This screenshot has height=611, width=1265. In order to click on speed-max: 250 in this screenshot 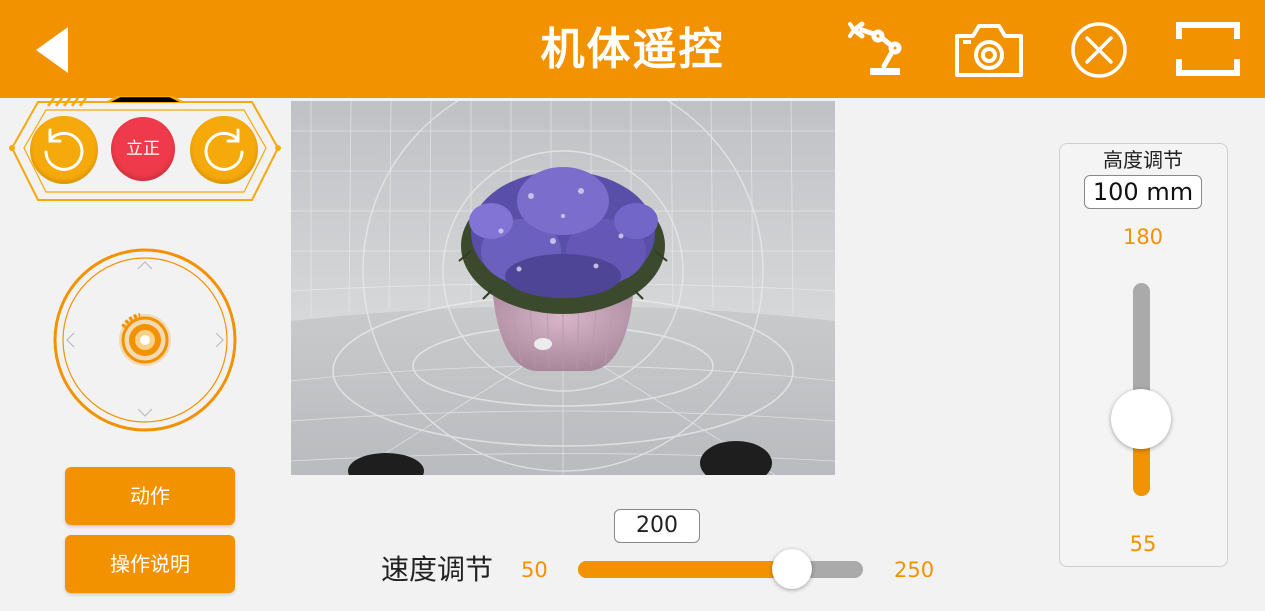, I will do `click(914, 570)`.